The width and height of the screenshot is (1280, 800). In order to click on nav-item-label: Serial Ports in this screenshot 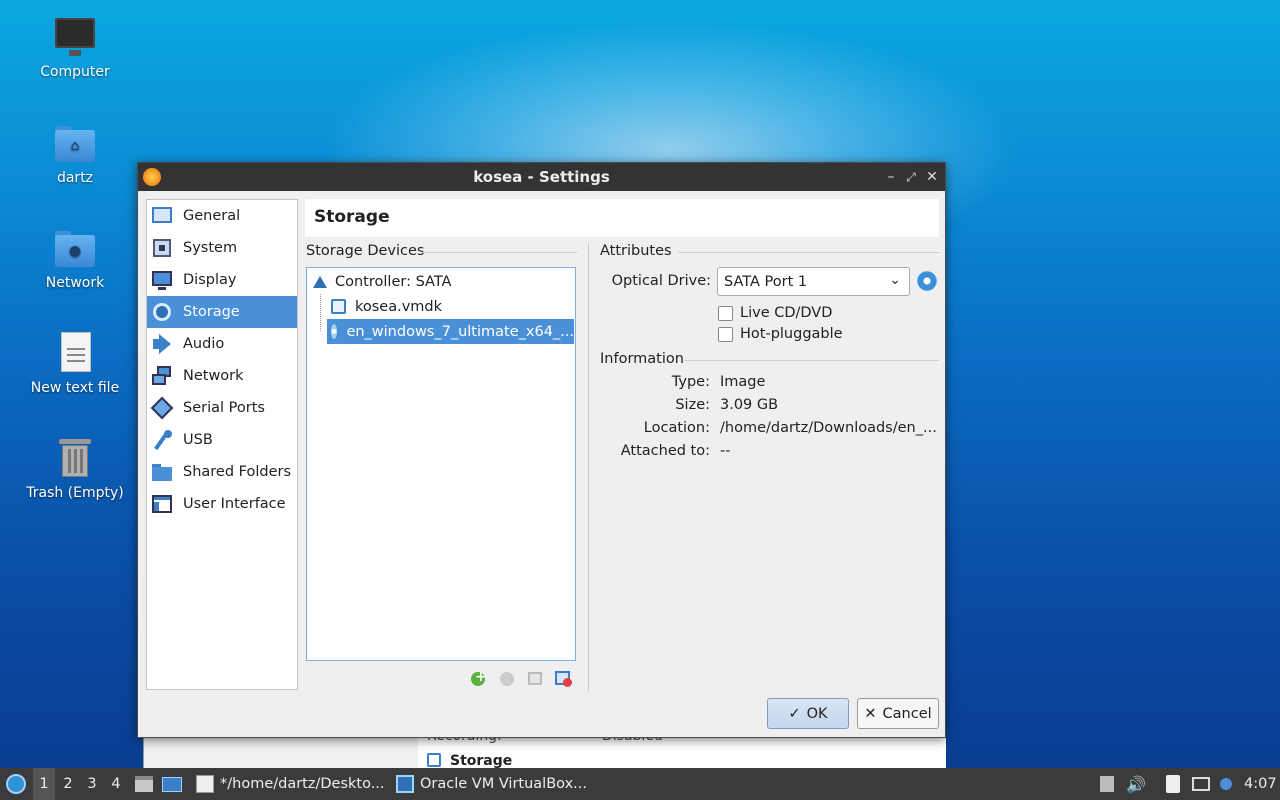, I will do `click(224, 408)`.